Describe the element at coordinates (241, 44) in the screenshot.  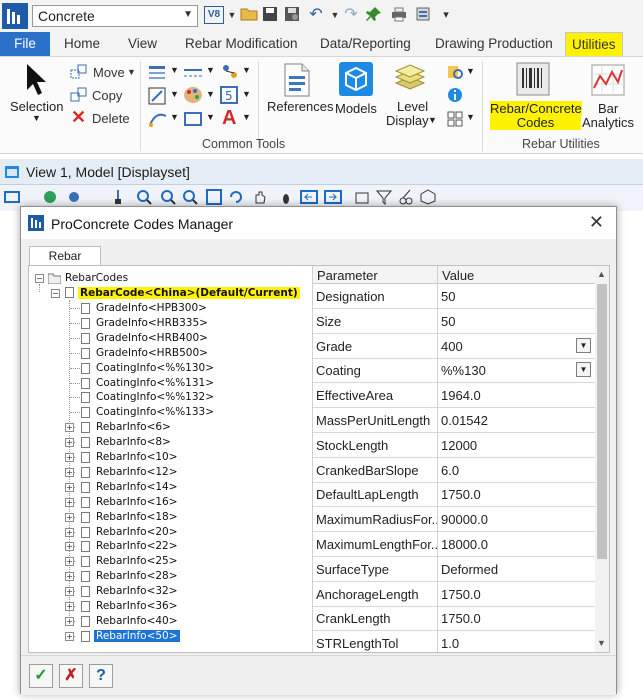
I see `tab-rebar-modification: Rebar Modification` at that location.